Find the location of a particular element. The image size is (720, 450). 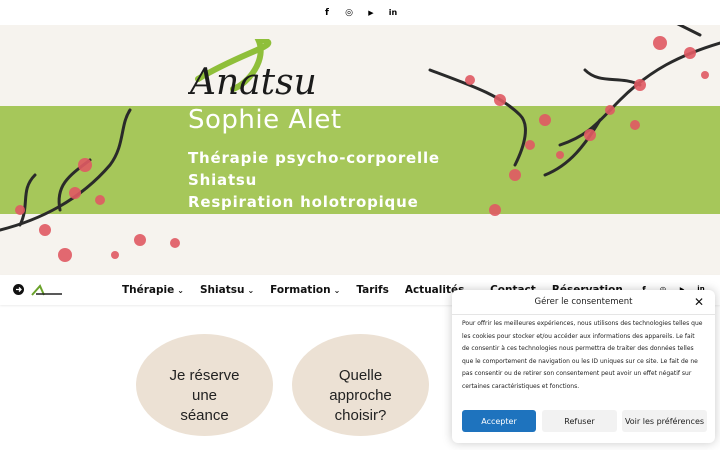

preferences-button: Voir les préférences is located at coordinates (664, 421).